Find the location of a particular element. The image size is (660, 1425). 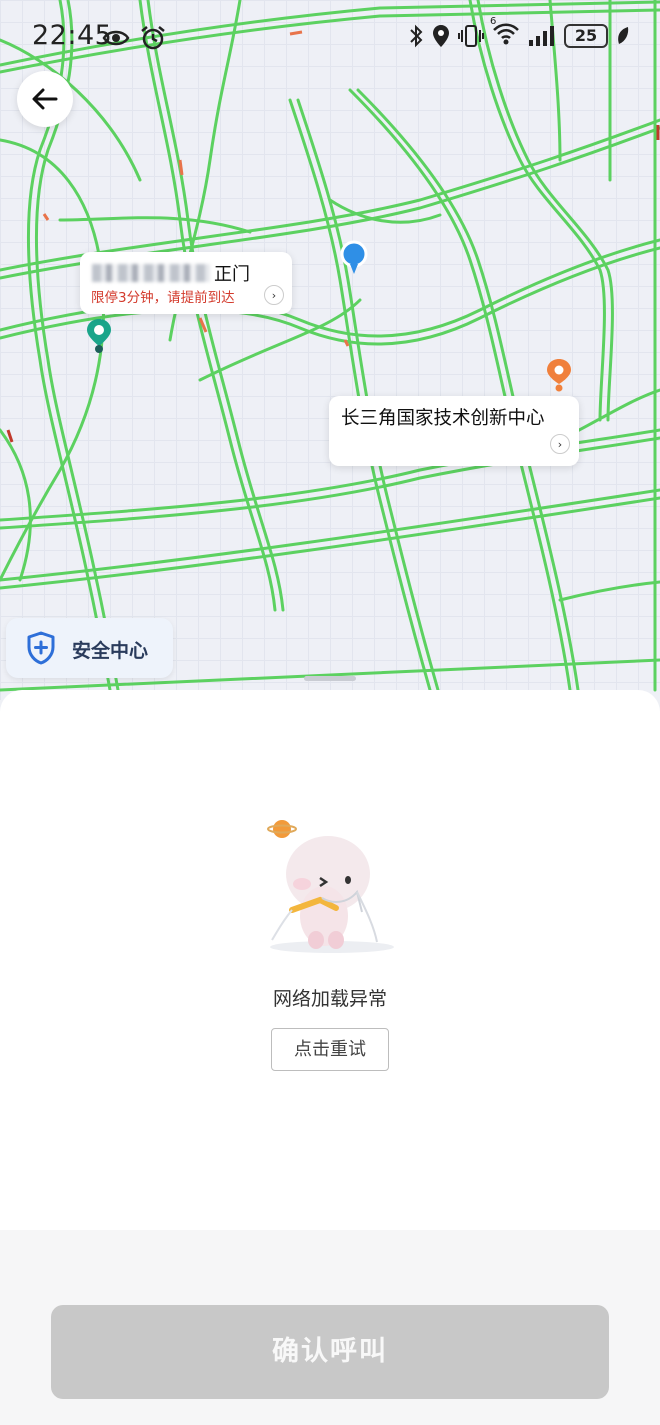

leaf-icon is located at coordinates (623, 35).